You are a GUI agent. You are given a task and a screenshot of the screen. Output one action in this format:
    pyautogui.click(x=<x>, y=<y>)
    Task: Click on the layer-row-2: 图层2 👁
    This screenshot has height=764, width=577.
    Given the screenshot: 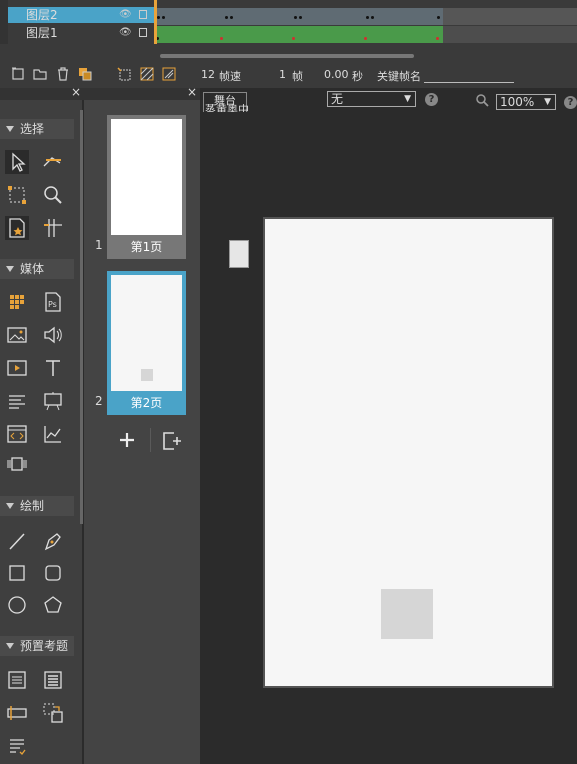 What is the action you would take?
    pyautogui.click(x=81, y=15)
    